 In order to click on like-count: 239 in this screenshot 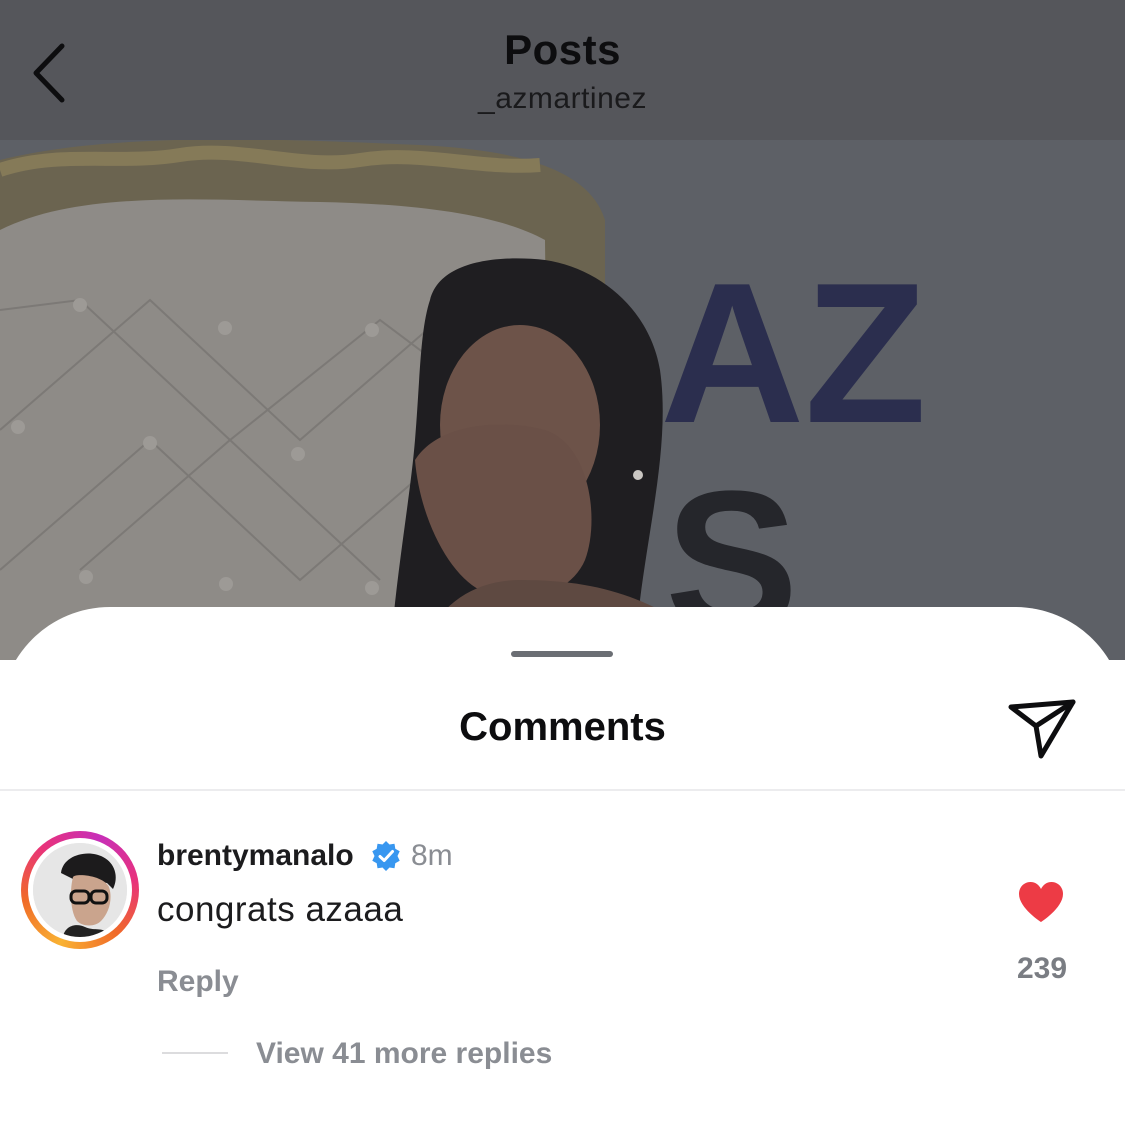, I will do `click(1042, 968)`.